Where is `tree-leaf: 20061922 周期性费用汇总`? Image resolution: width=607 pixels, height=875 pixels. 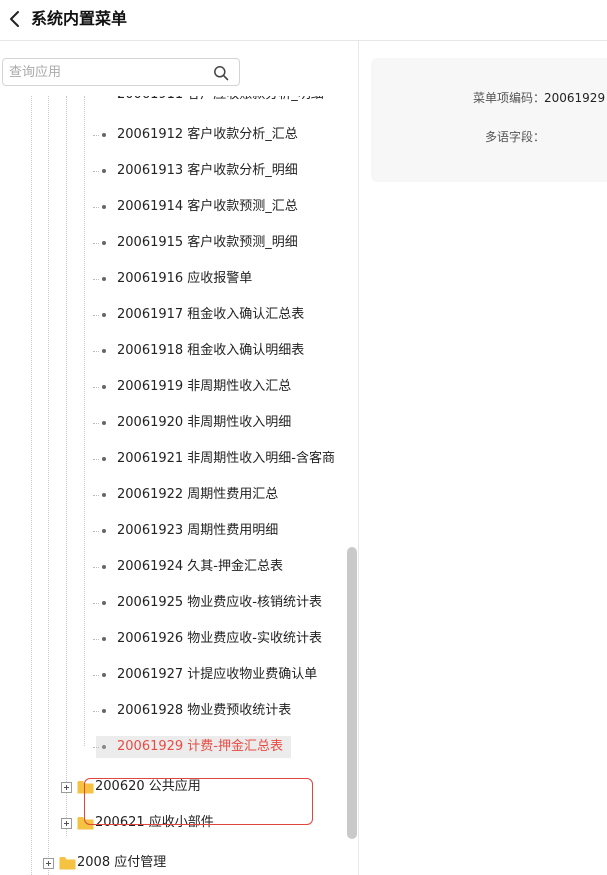
tree-leaf: 20061922 周期性费用汇总 is located at coordinates (186, 495).